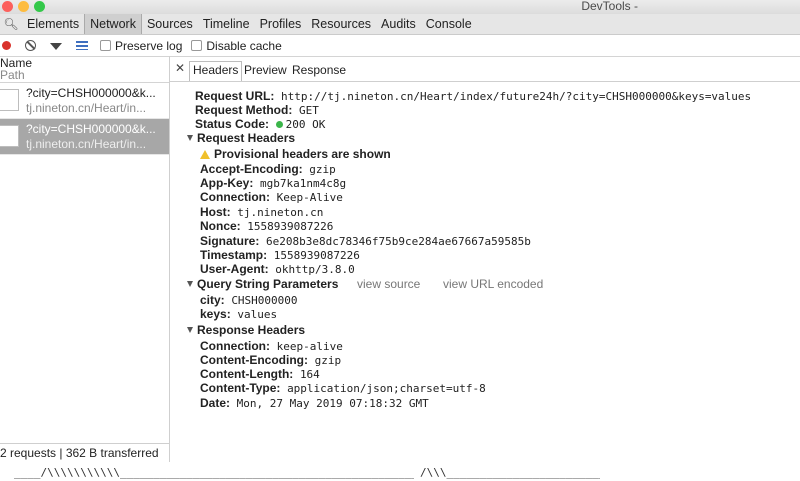  I want to click on preserve-log-checkbox, so click(105, 45).